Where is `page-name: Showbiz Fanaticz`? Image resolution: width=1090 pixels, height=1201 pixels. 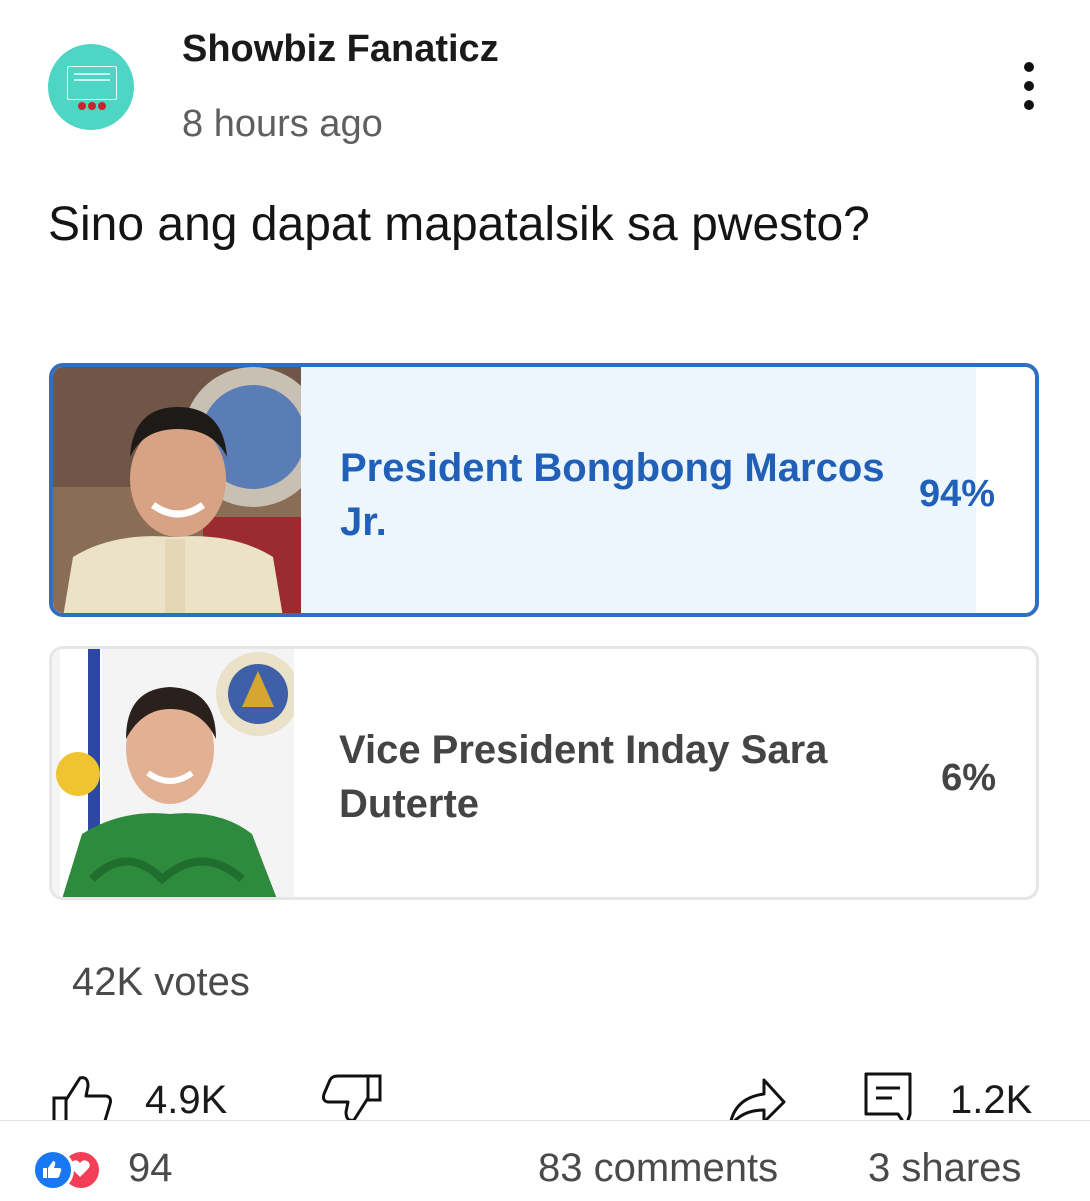 page-name: Showbiz Fanaticz is located at coordinates (340, 49).